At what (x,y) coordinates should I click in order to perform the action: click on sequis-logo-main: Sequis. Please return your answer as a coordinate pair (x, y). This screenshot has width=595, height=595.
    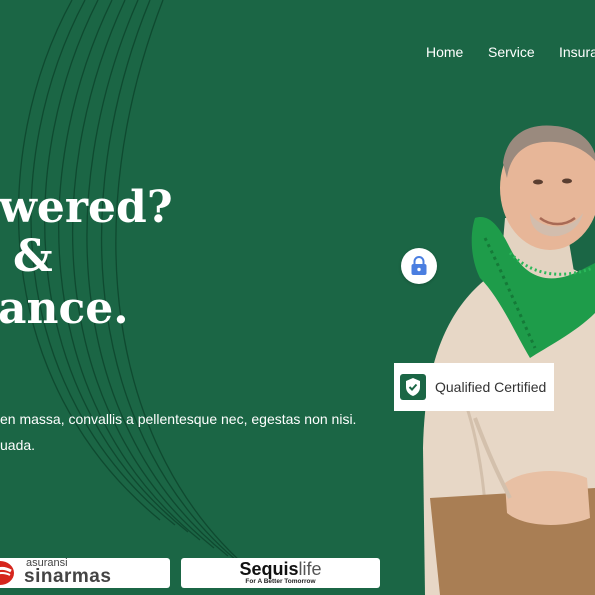
    Looking at the image, I should click on (269, 569).